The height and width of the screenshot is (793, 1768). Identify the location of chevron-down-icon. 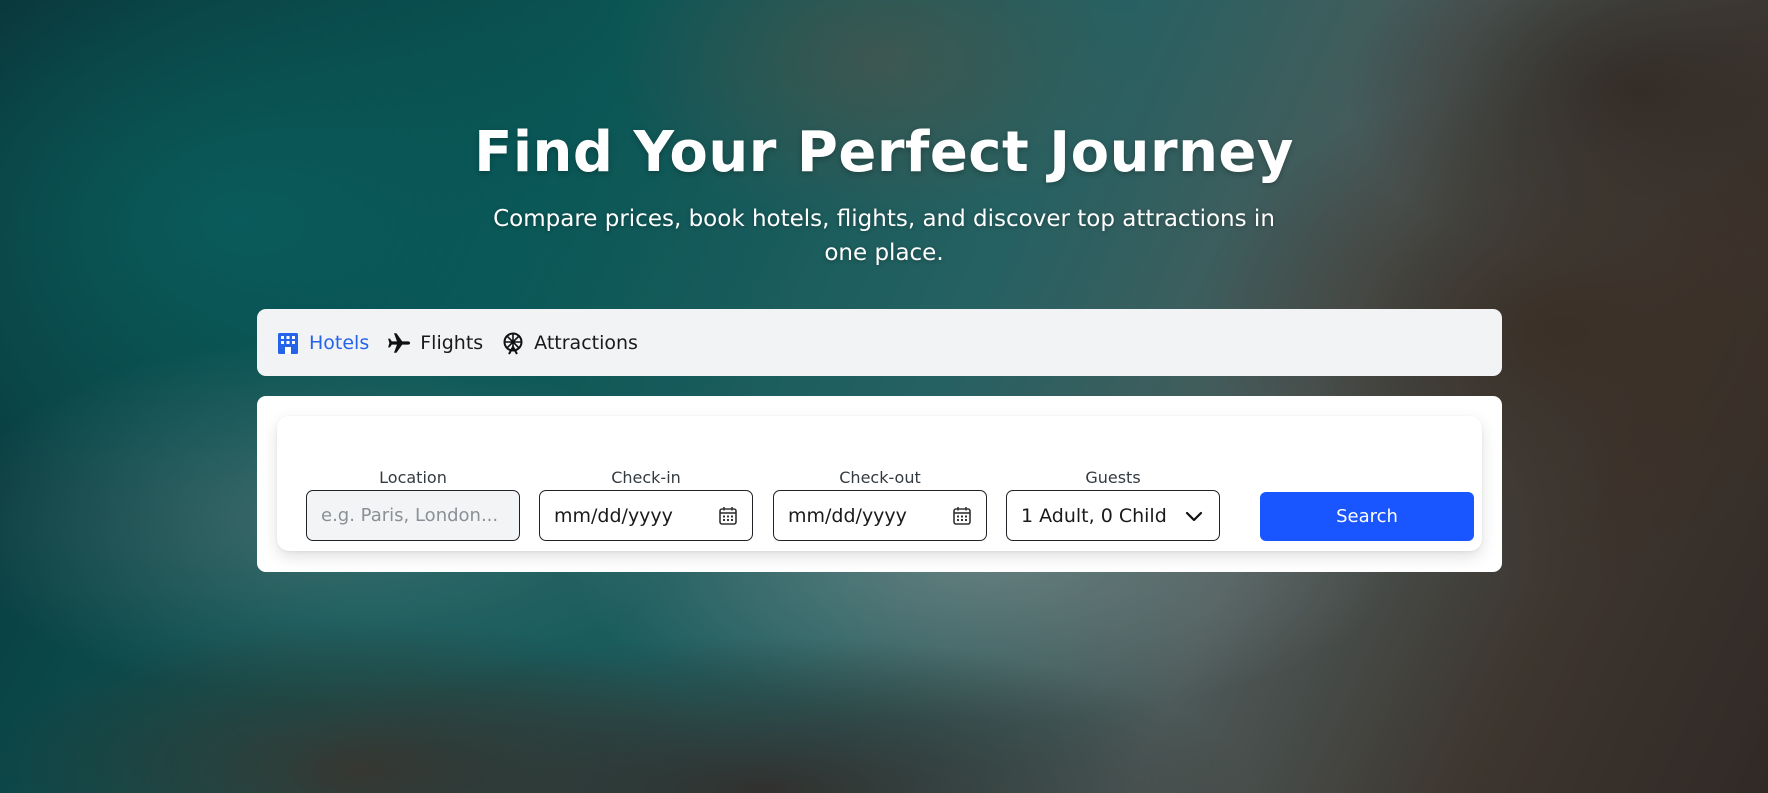
(1194, 516).